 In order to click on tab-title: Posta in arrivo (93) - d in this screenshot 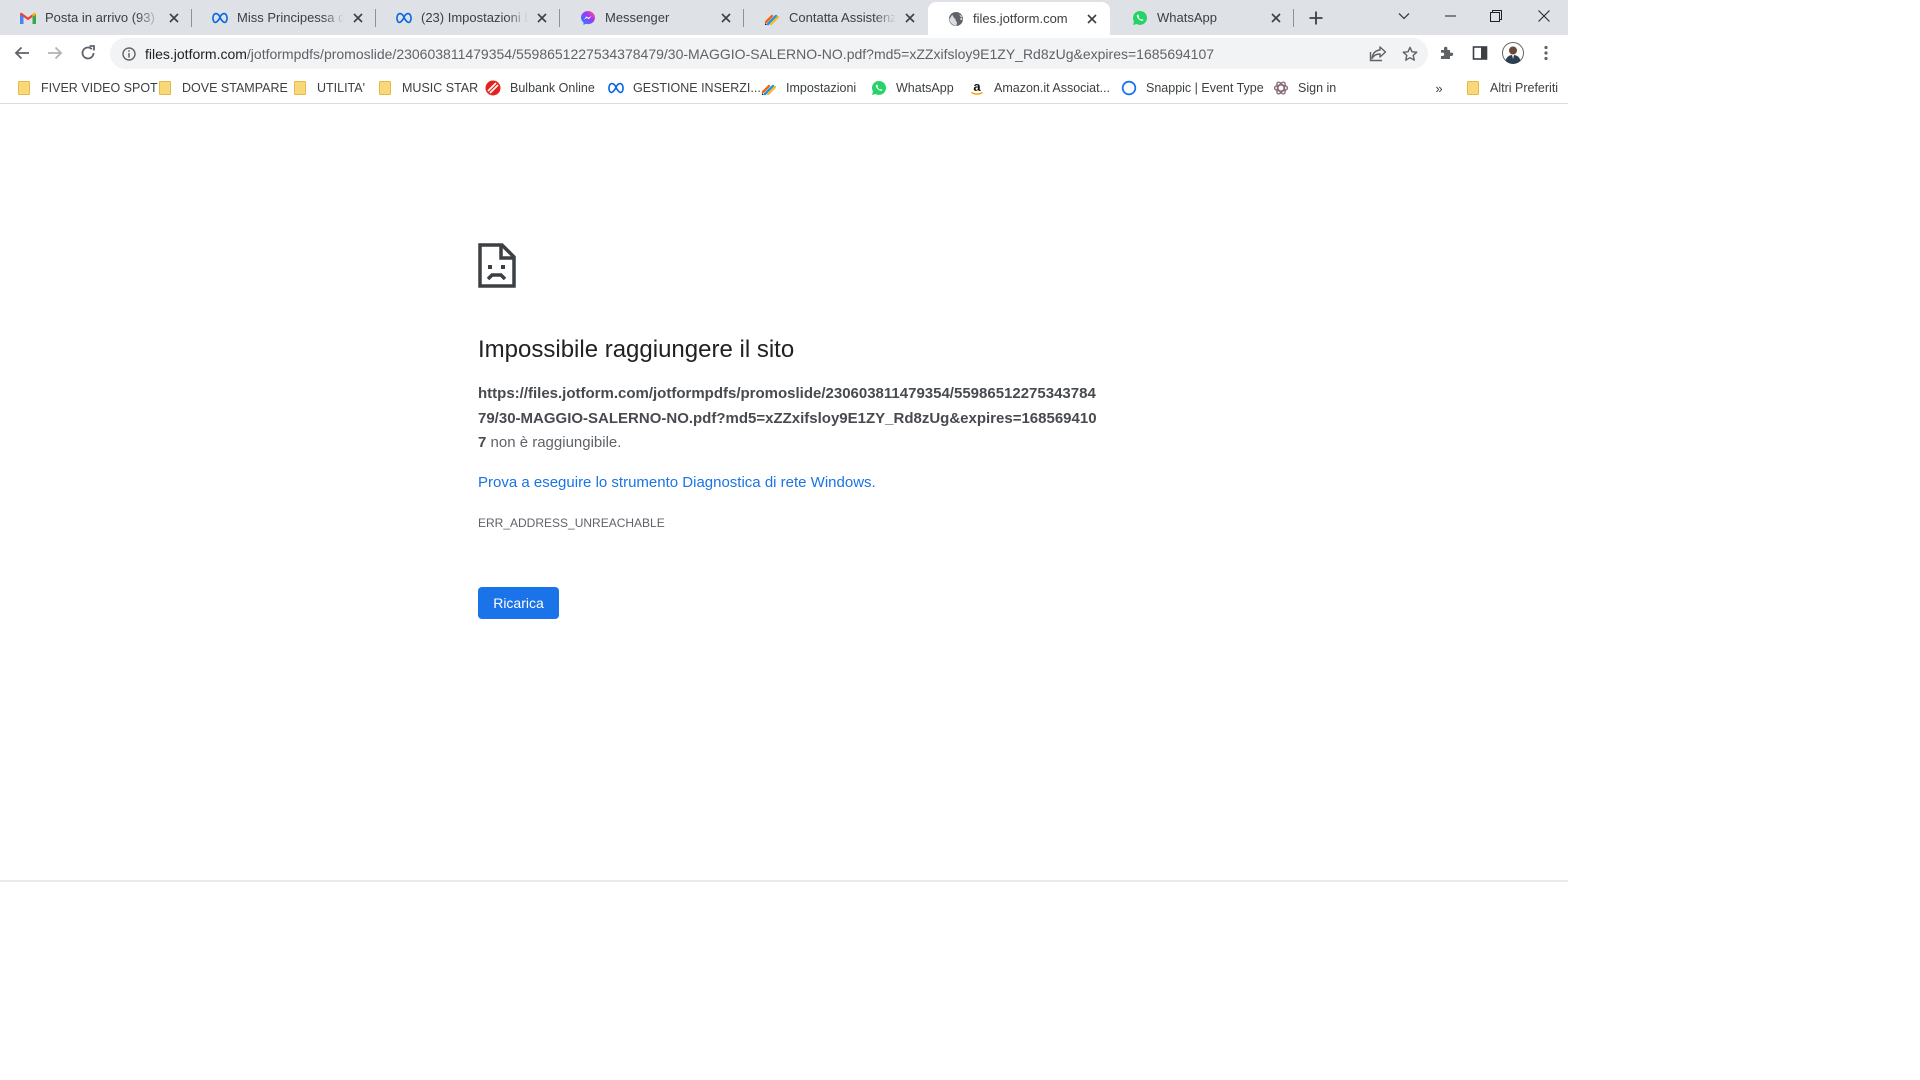, I will do `click(102, 17)`.